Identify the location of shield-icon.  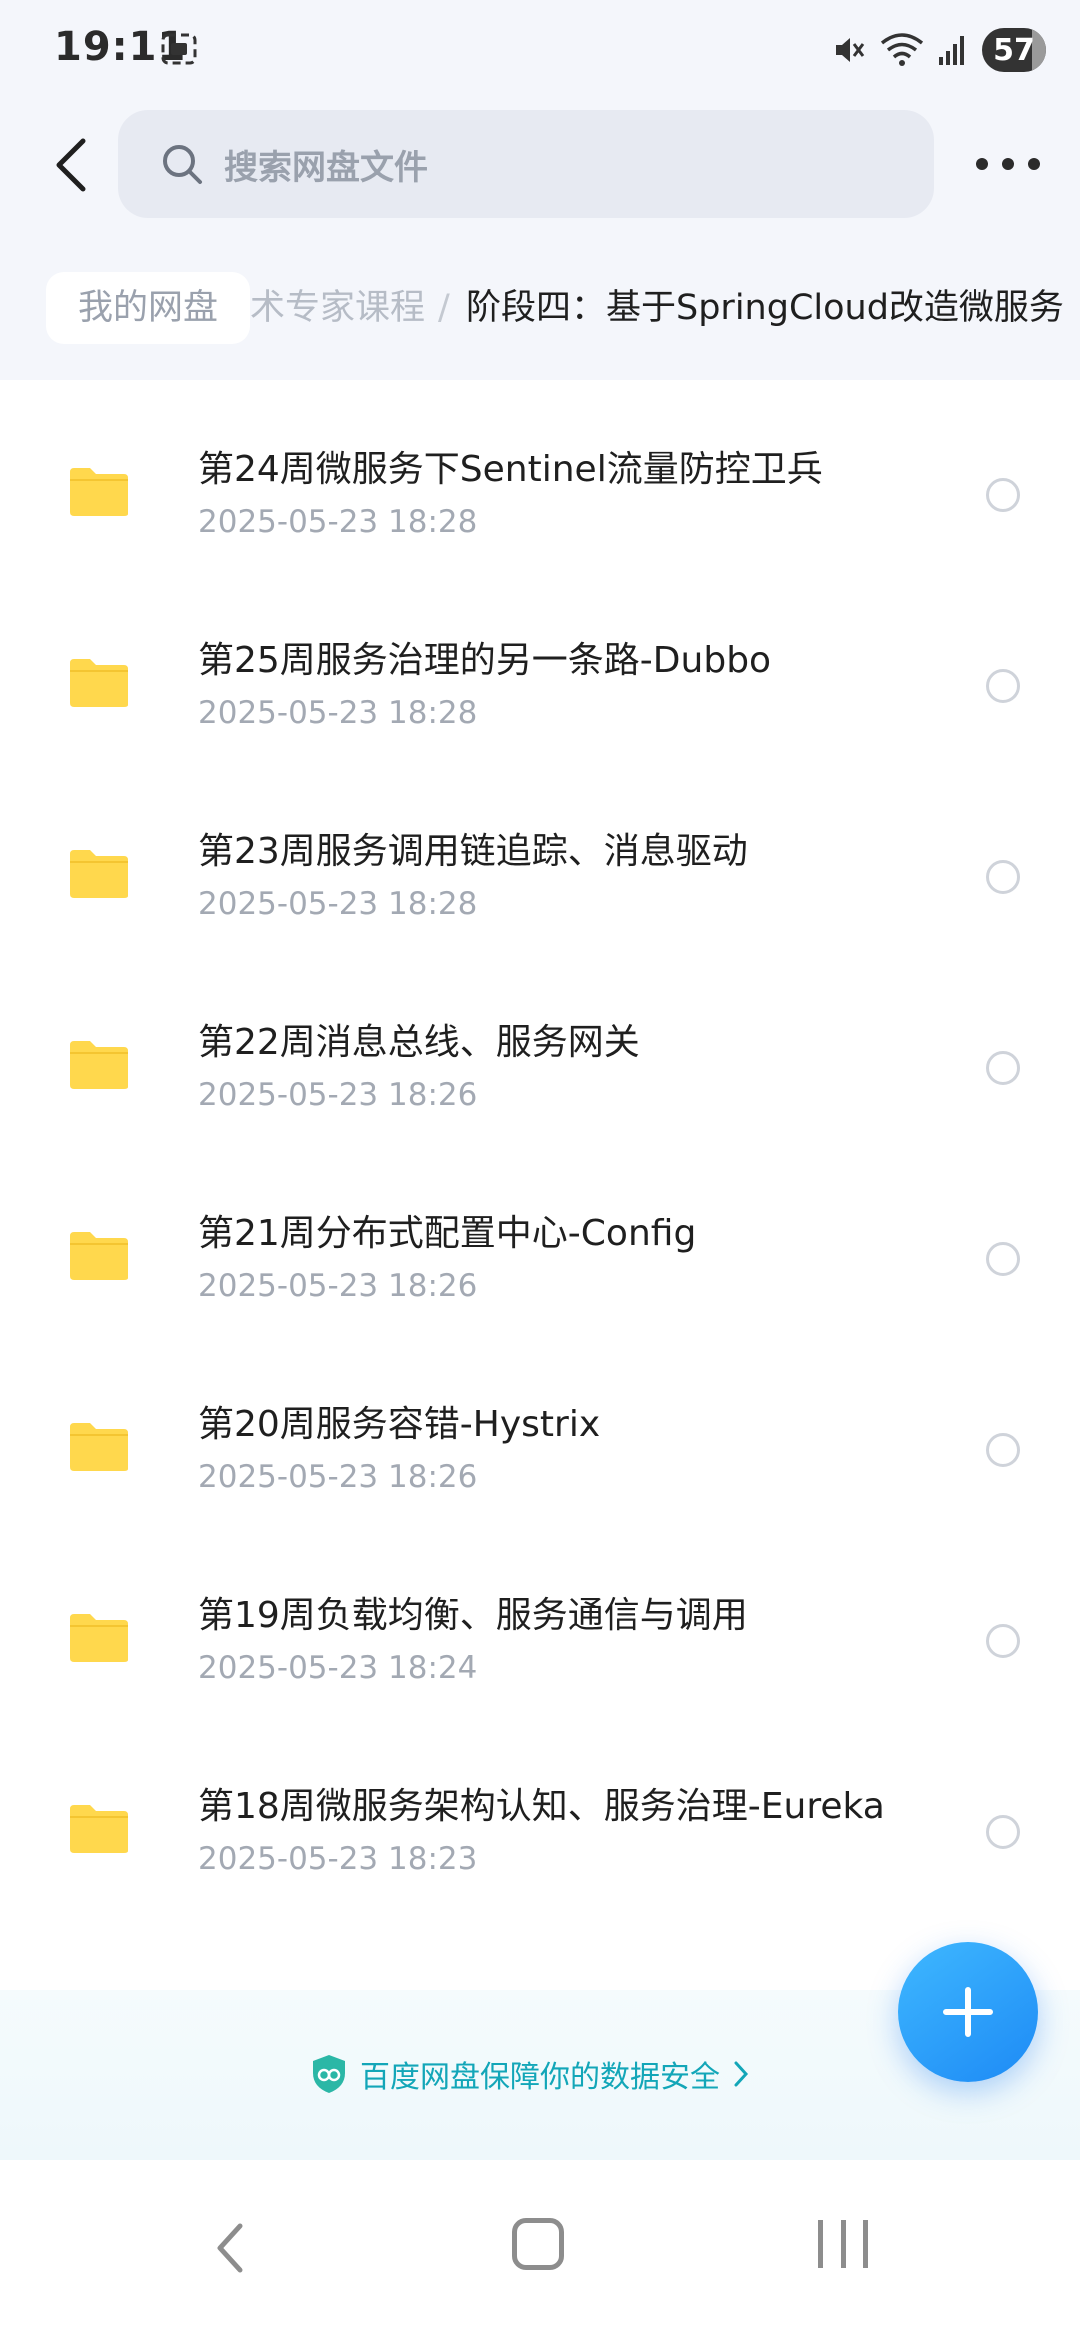
(329, 2074).